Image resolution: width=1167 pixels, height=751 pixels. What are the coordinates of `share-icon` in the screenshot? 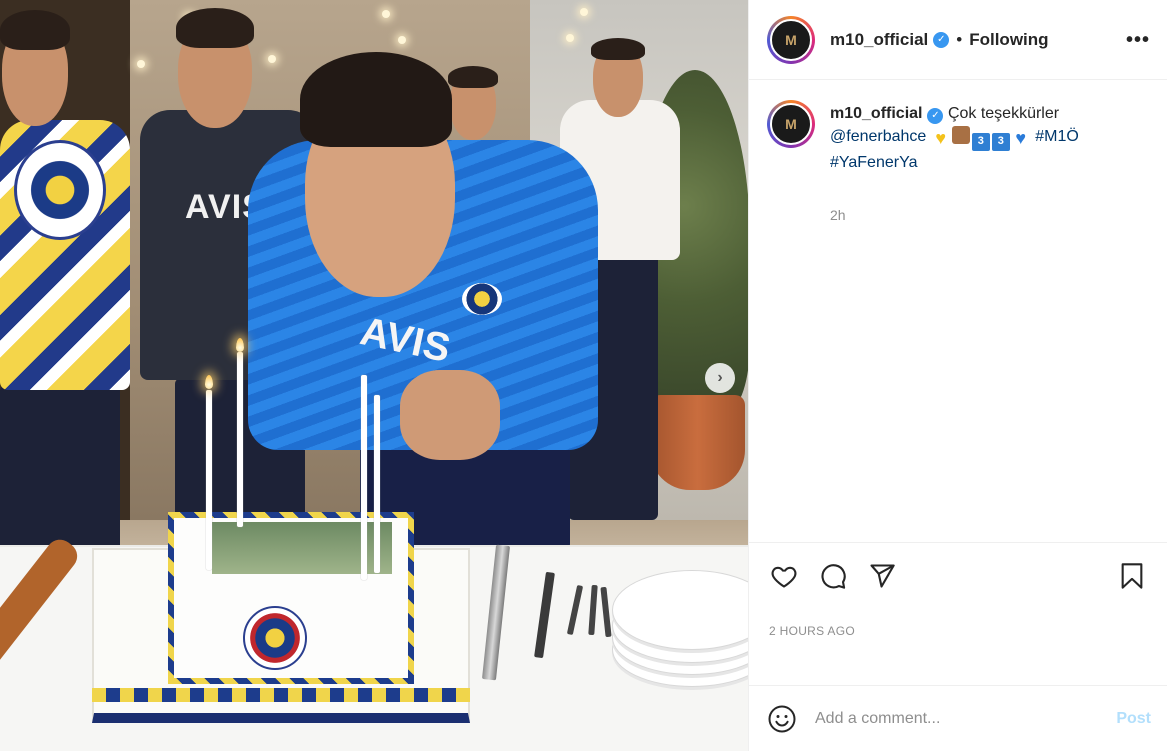 It's located at (882, 575).